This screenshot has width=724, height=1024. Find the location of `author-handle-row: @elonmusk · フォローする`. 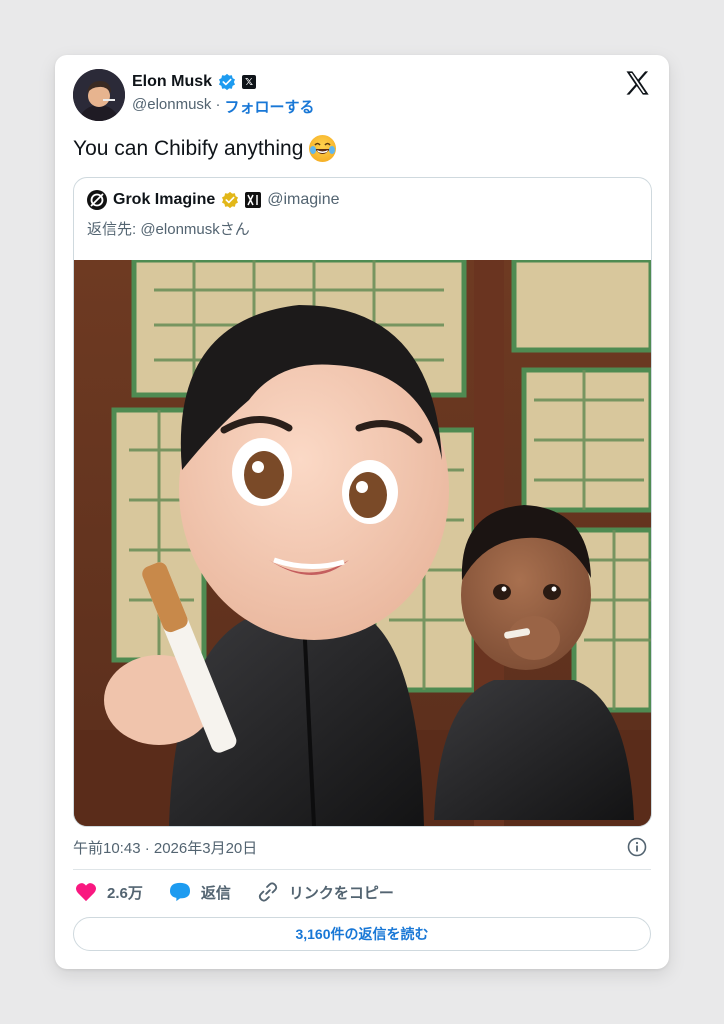

author-handle-row: @elonmusk · フォローする is located at coordinates (223, 106).